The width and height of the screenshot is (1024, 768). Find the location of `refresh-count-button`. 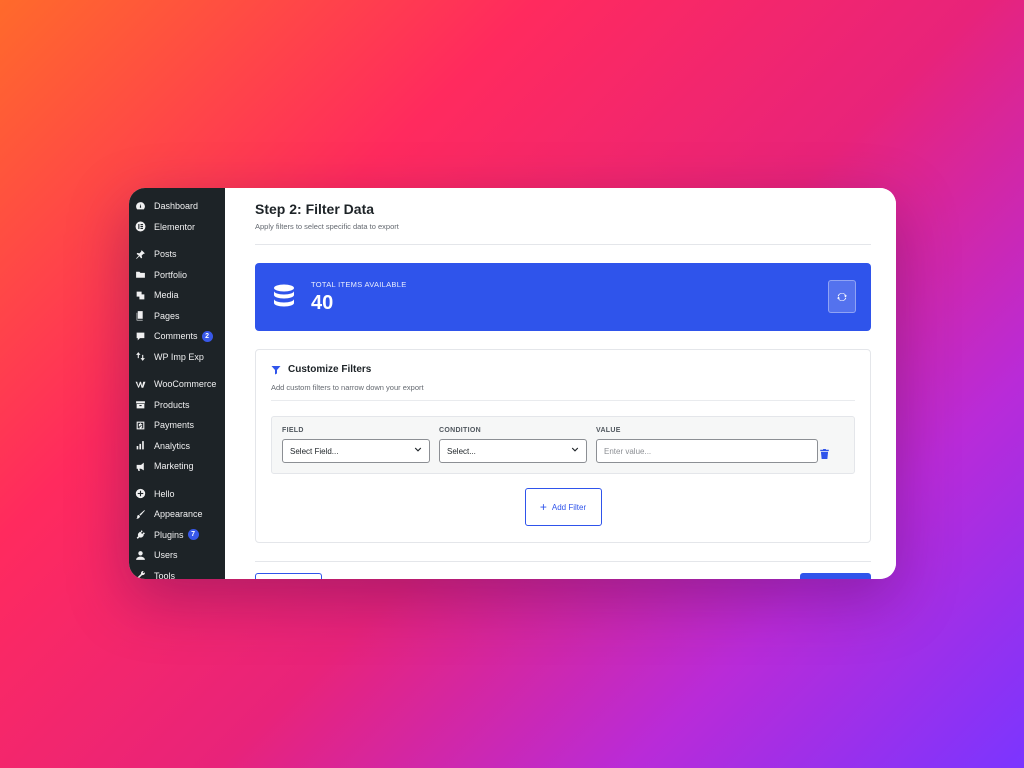

refresh-count-button is located at coordinates (842, 296).